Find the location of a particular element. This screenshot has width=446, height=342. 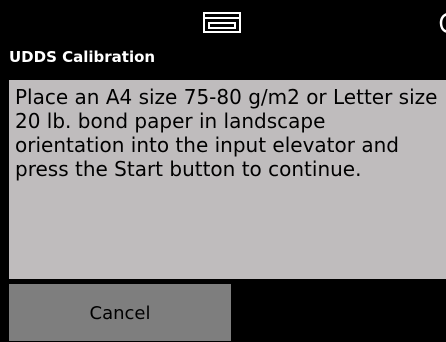

cancel-button: Cancel is located at coordinates (120, 312).